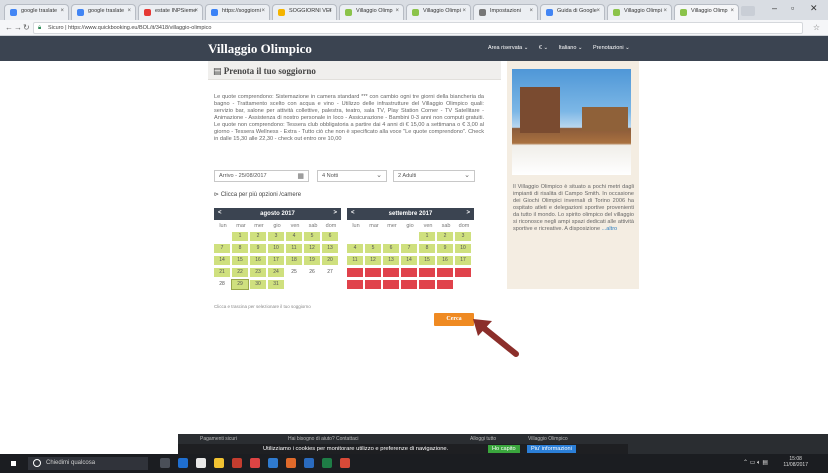 The image size is (828, 473). What do you see at coordinates (276, 272) in the screenshot?
I see `calendar-day: 24` at bounding box center [276, 272].